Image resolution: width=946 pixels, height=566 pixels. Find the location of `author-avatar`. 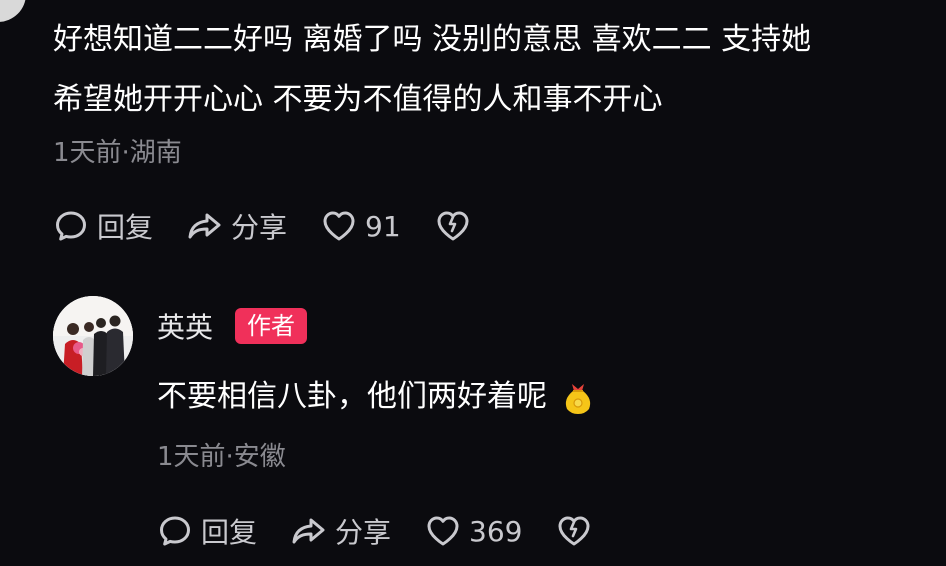

author-avatar is located at coordinates (93, 336).